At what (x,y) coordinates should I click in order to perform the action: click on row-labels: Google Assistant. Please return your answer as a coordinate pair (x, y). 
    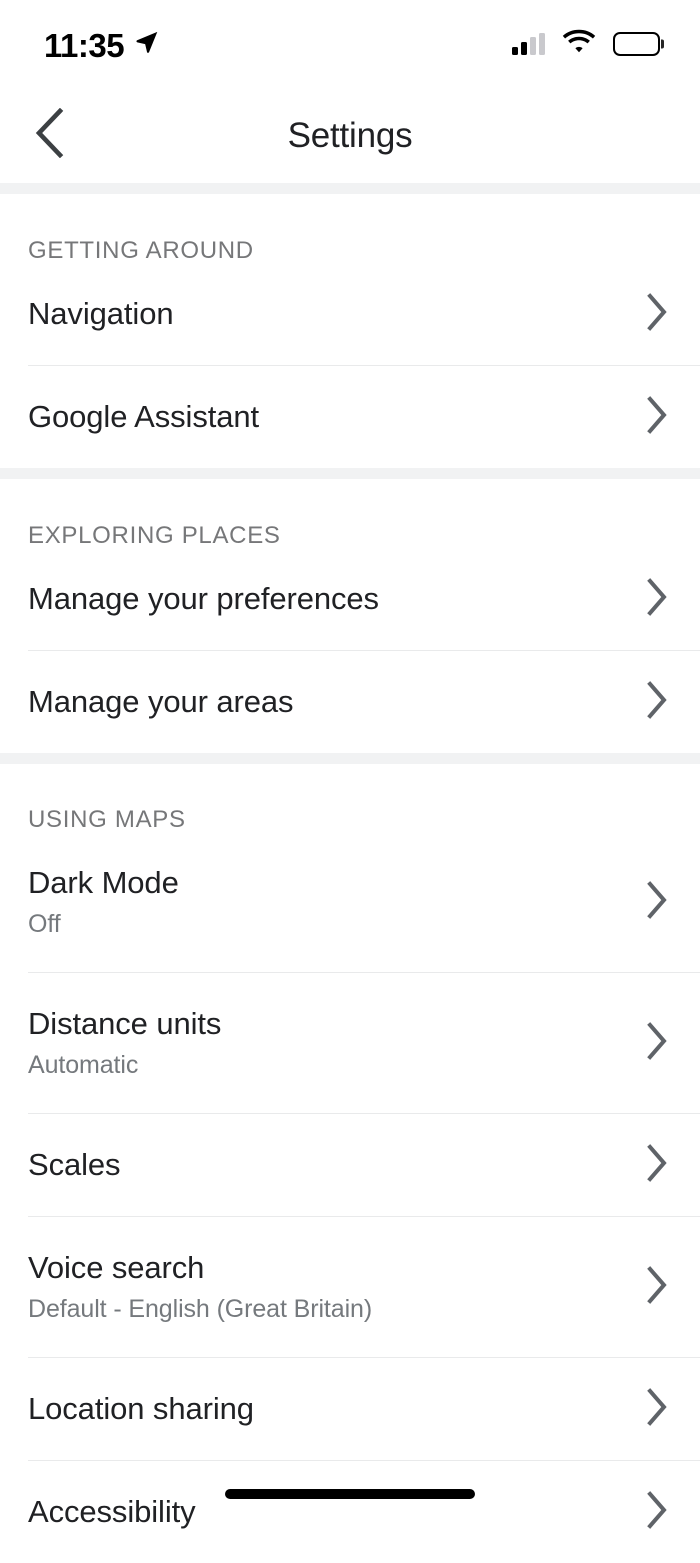
    Looking at the image, I should click on (144, 416).